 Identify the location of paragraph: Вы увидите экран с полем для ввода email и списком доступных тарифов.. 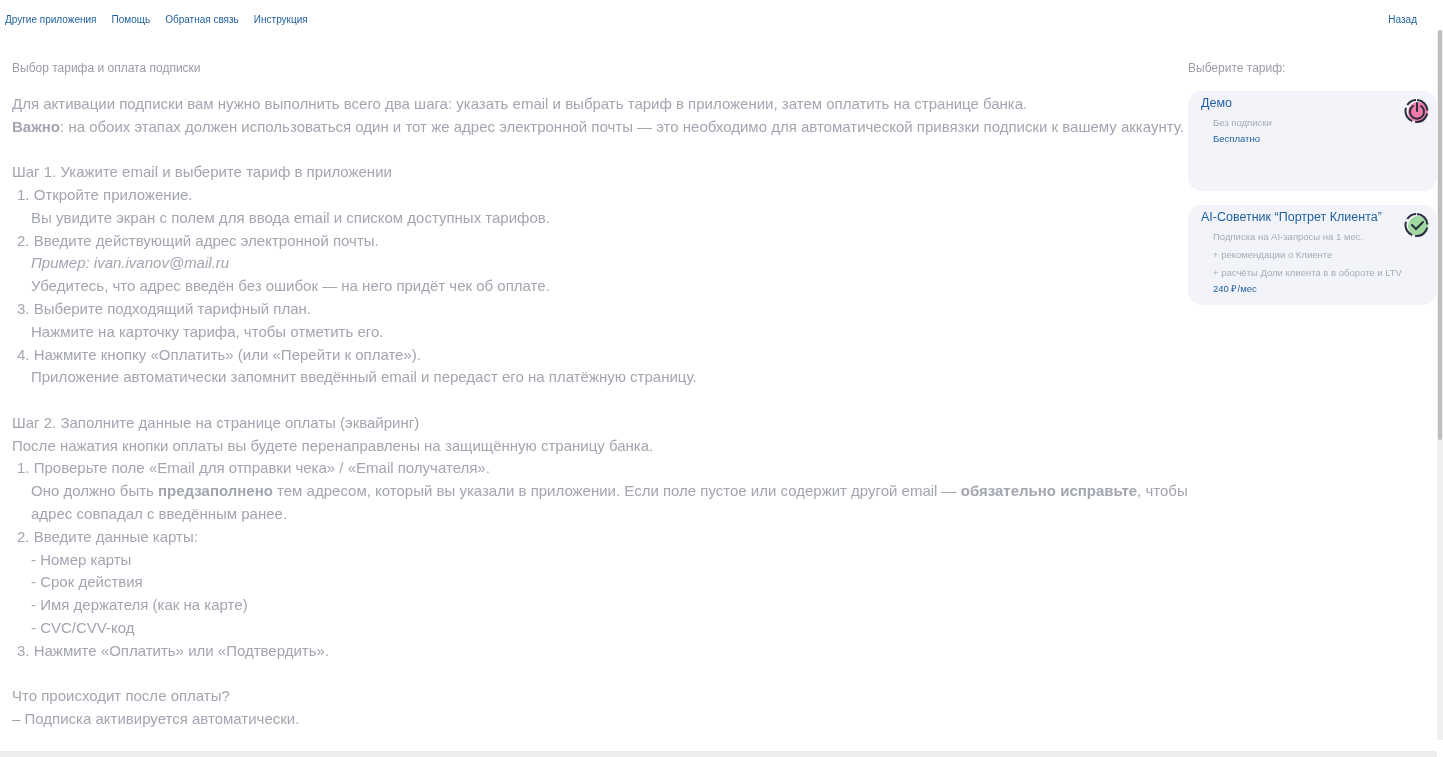
(290, 217).